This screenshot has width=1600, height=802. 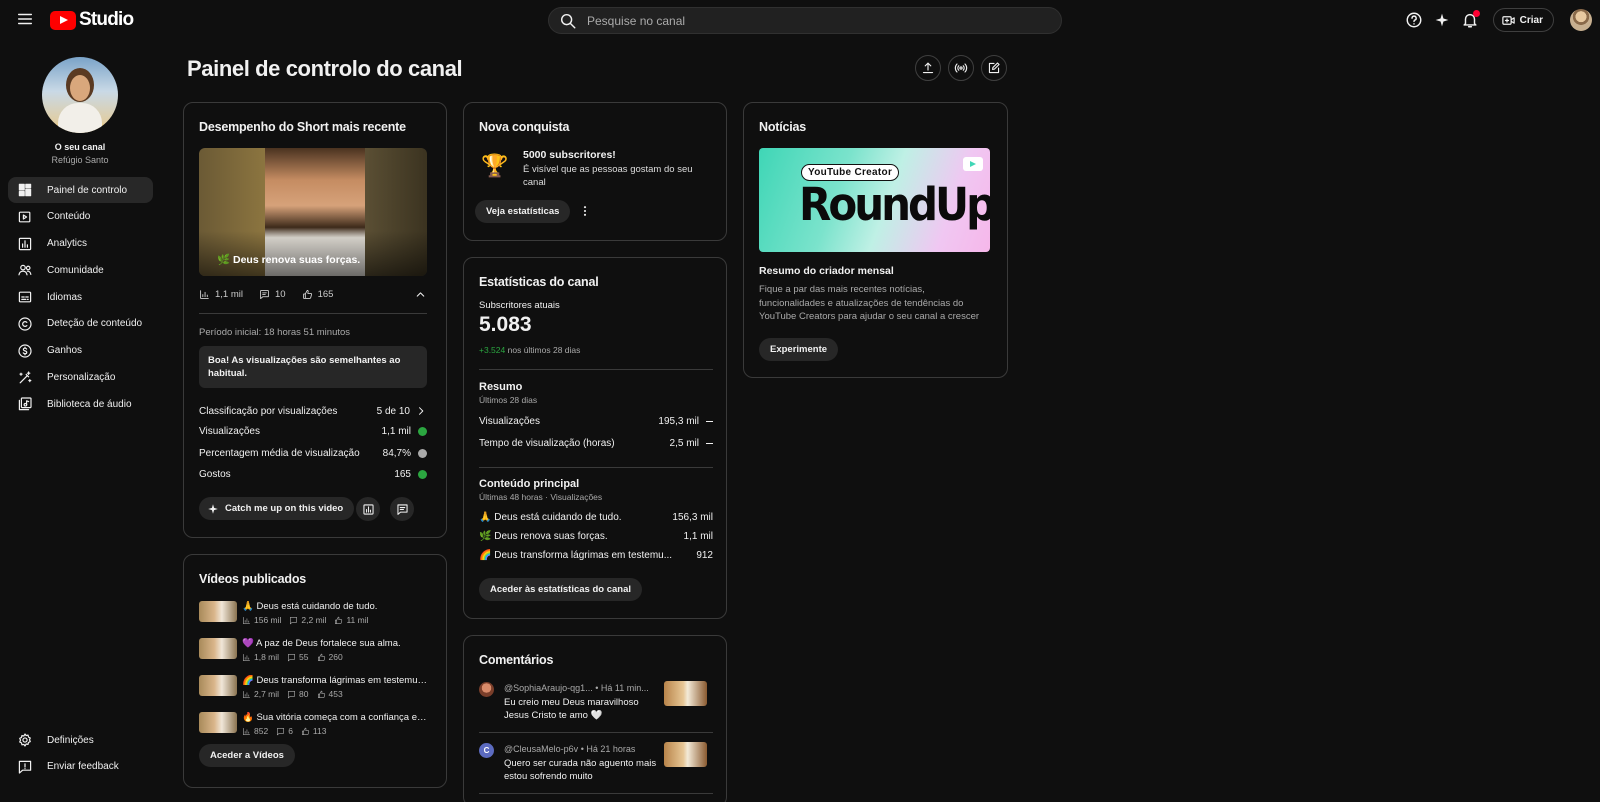 I want to click on menu-icon, so click(x=26, y=20).